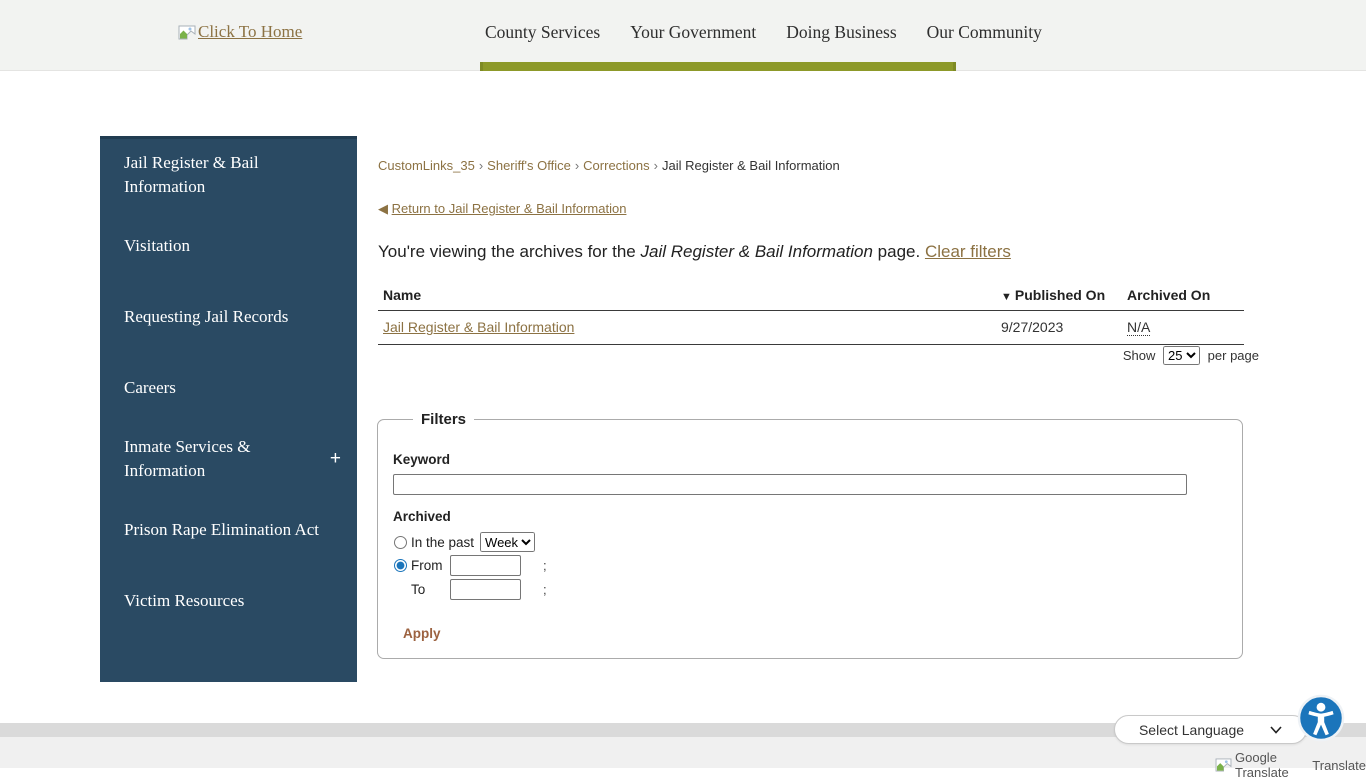 Image resolution: width=1366 pixels, height=780 pixels. Describe the element at coordinates (841, 32) in the screenshot. I see `nav-item-doing-business: Doing Business` at that location.